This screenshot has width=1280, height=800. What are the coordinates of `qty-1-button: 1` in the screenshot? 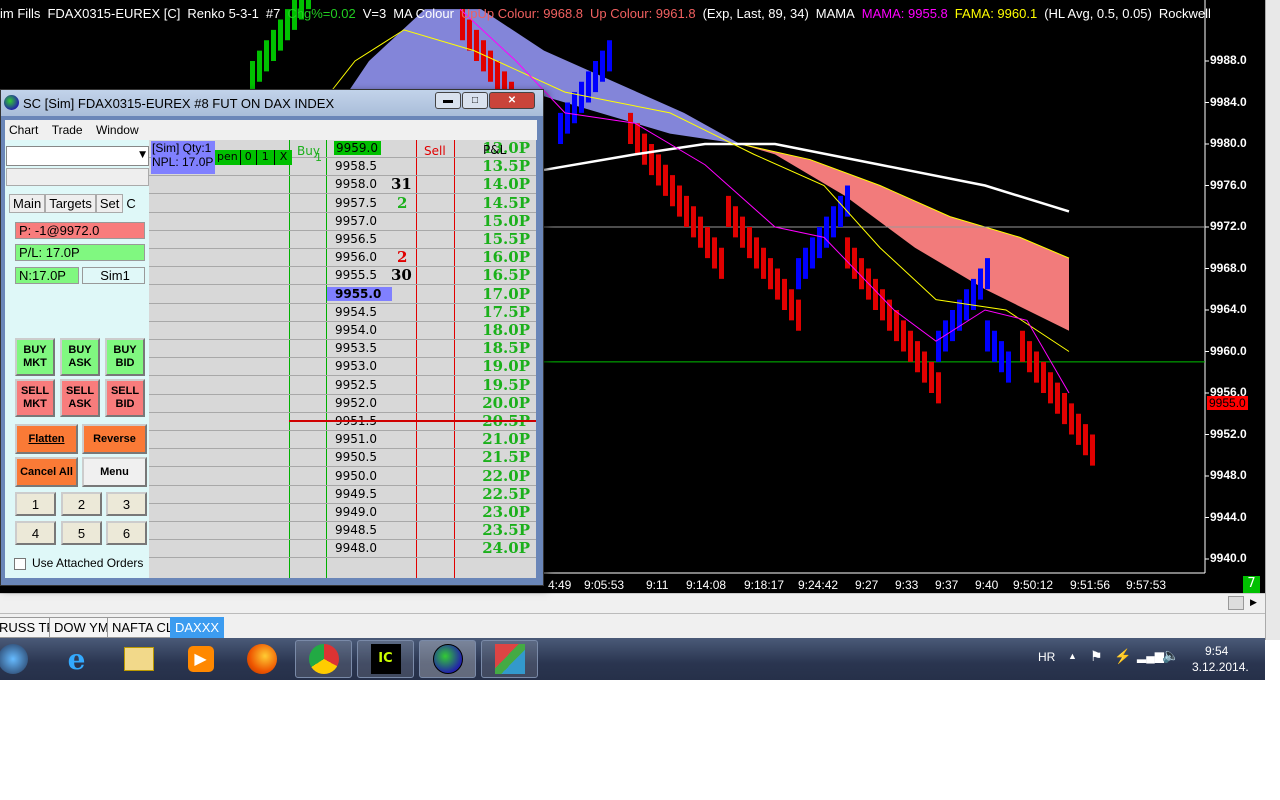 It's located at (266, 157).